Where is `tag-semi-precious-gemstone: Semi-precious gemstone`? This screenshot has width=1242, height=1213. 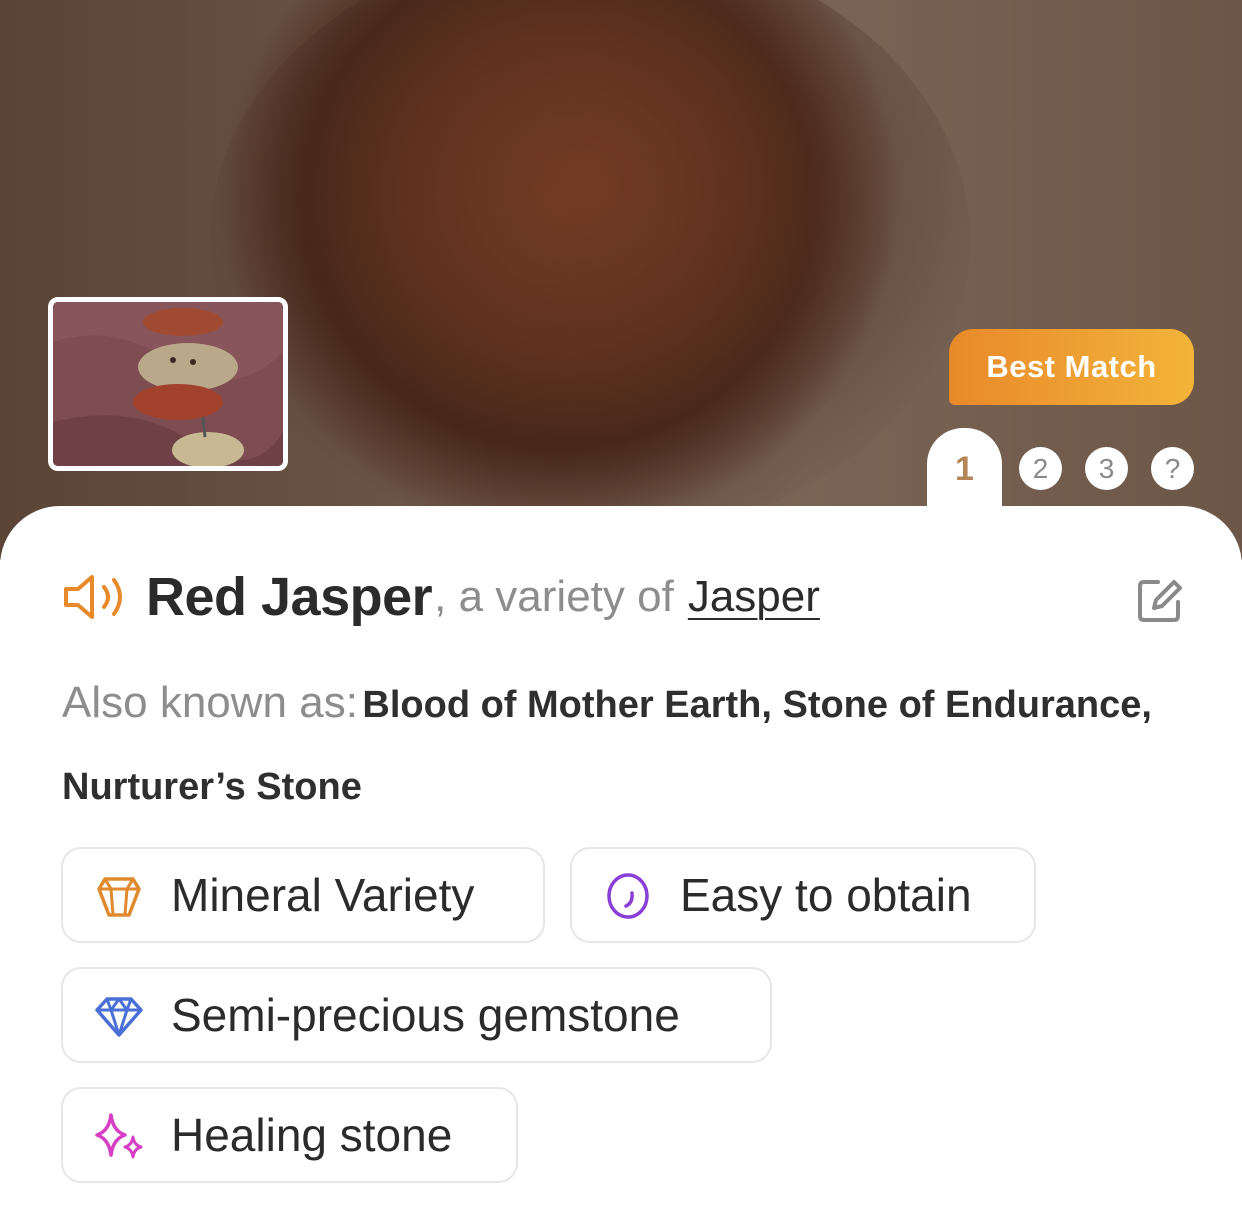 tag-semi-precious-gemstone: Semi-precious gemstone is located at coordinates (416, 1015).